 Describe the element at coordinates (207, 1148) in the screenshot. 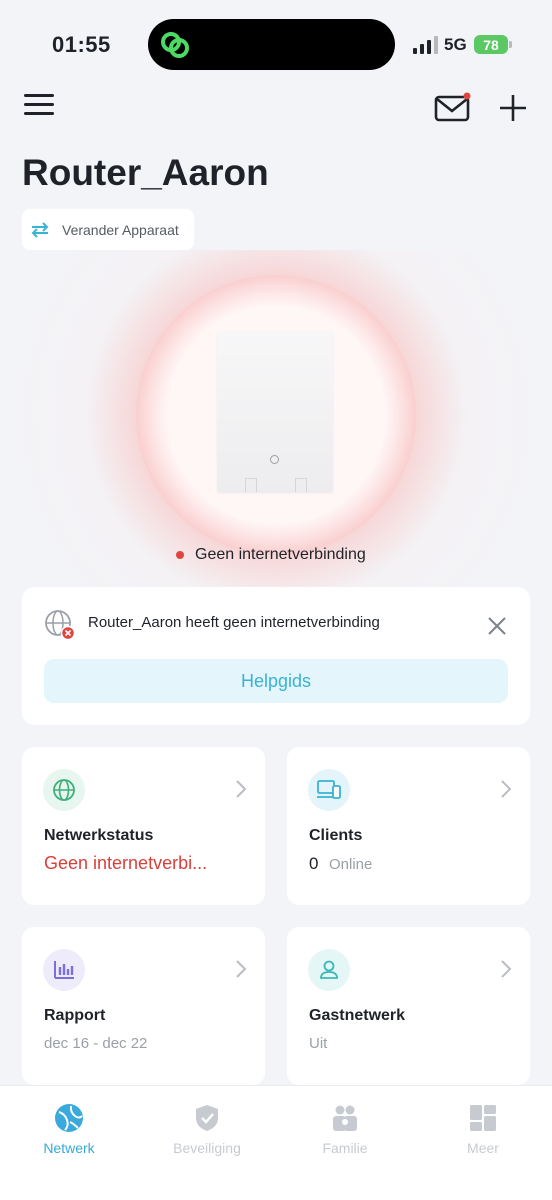

I see `tab-label: Beveiliging` at that location.